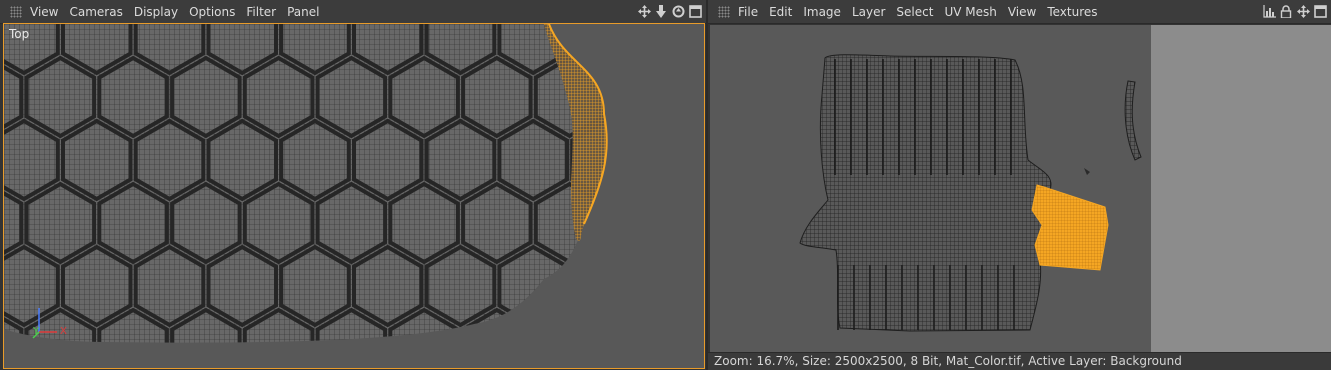 Image resolution: width=1331 pixels, height=370 pixels. What do you see at coordinates (873, 12) in the screenshot?
I see `menu-layer: Layer` at bounding box center [873, 12].